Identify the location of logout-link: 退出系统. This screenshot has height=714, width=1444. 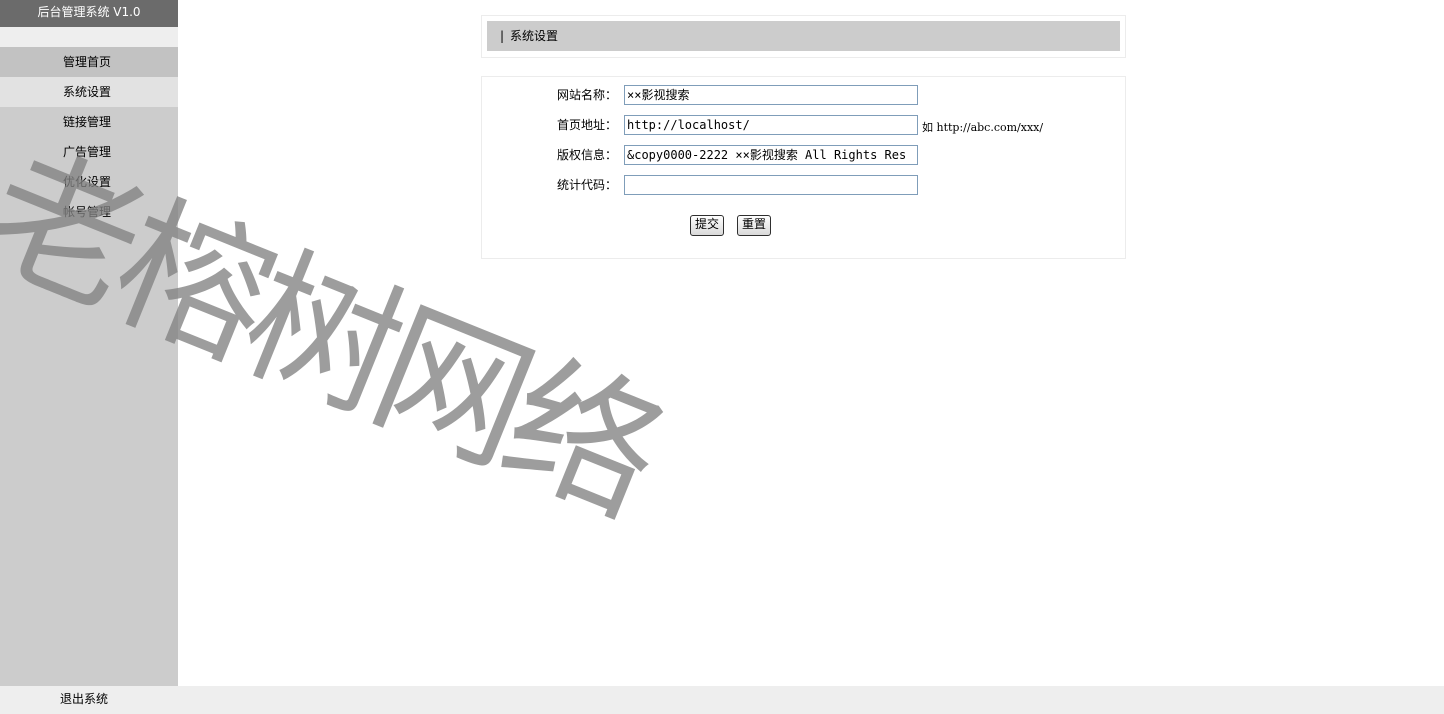
(84, 699).